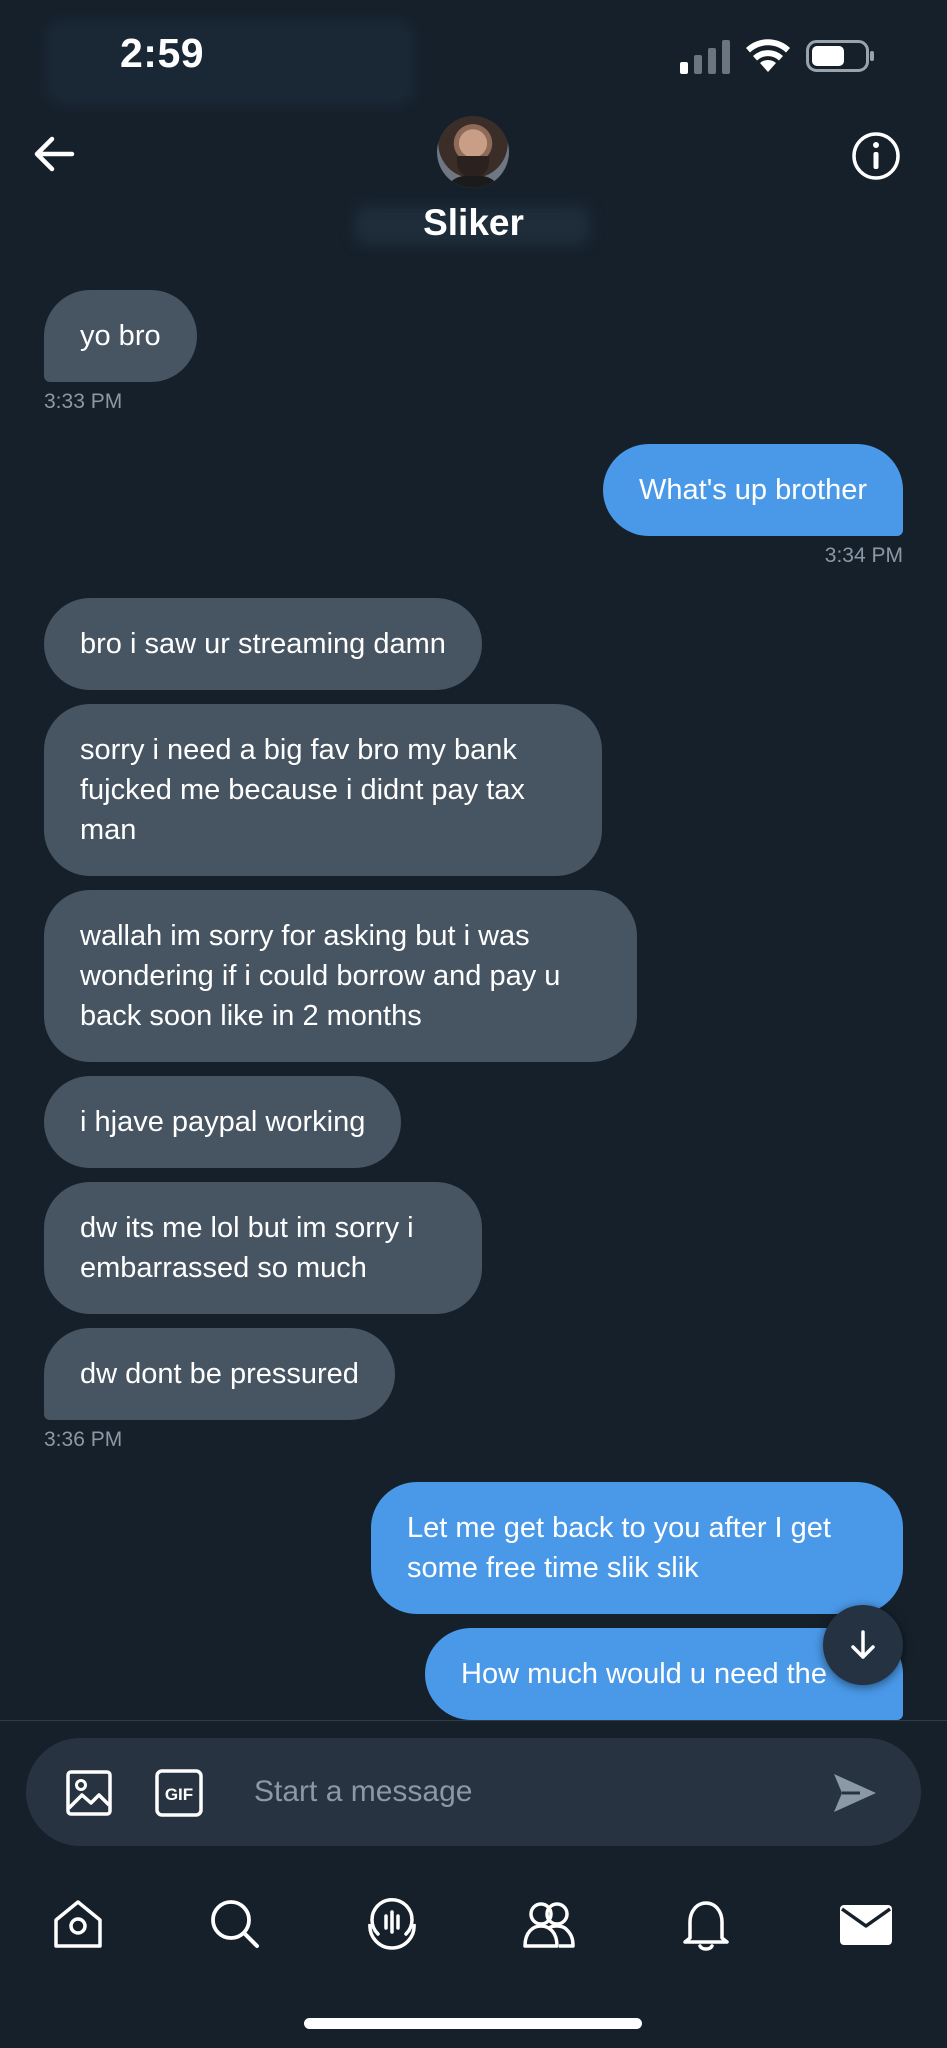  Describe the element at coordinates (473, 55) in the screenshot. I see `status-bar: 2:59` at that location.